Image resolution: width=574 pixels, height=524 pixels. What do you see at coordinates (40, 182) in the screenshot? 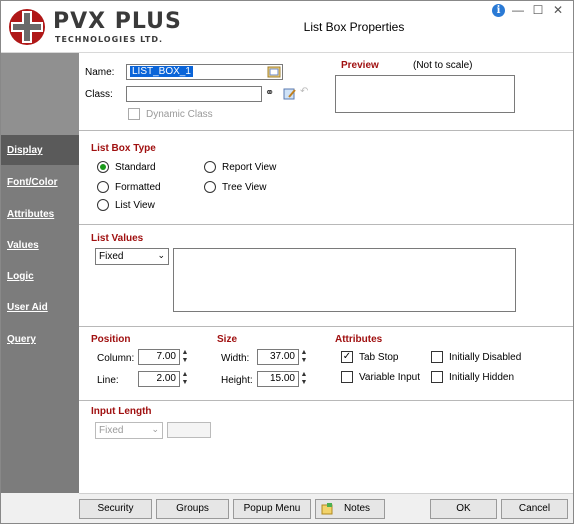
I see `sidebar-item-font-color: Font/Color` at bounding box center [40, 182].